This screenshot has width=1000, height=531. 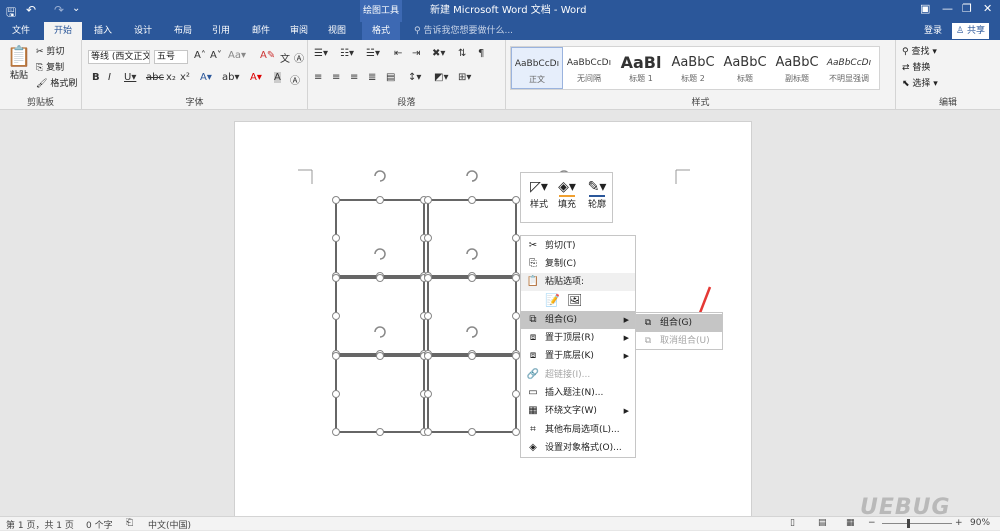 I want to click on menu-item-cut: ✂ 剪切(T), so click(x=578, y=246).